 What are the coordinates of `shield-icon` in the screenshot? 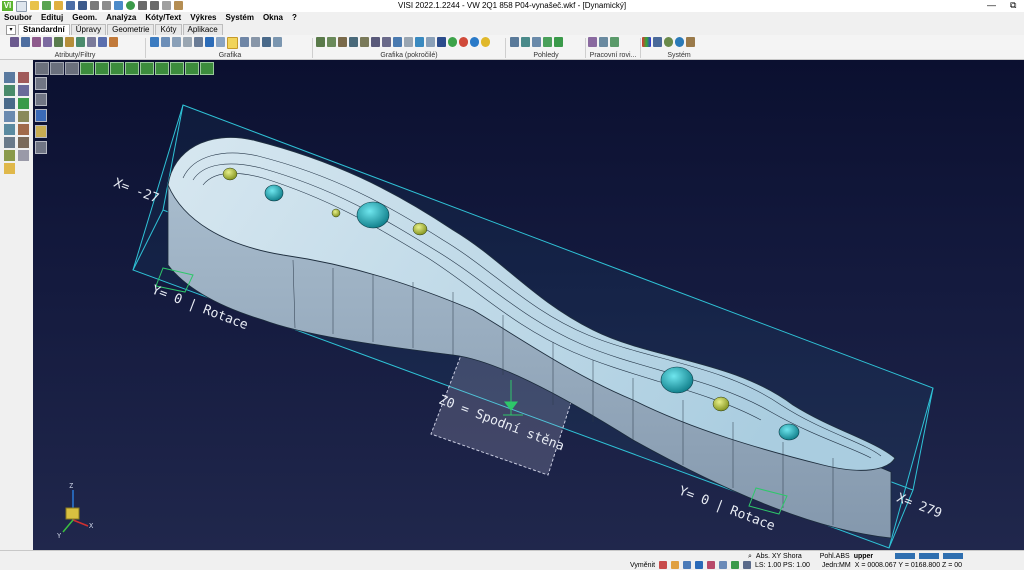 It's located at (441, 42).